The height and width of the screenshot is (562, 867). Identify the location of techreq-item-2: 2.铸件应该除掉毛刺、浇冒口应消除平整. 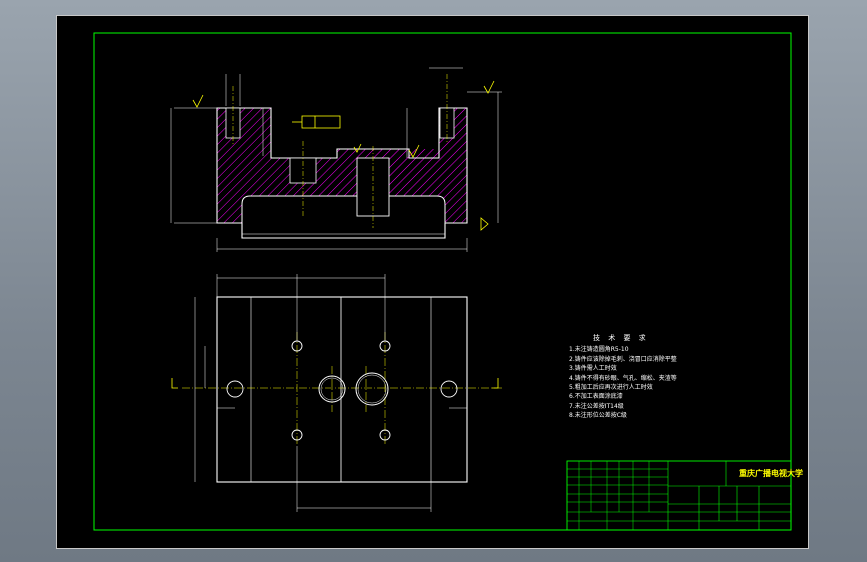
(623, 359).